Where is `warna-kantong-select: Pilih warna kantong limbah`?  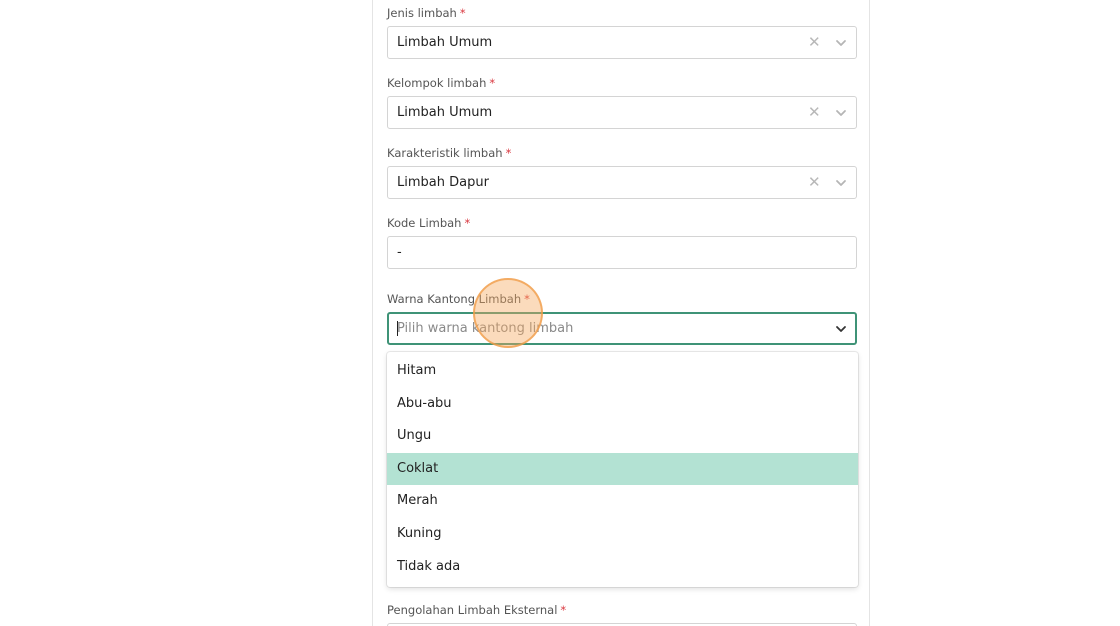
warna-kantong-select: Pilih warna kantong limbah is located at coordinates (622, 328).